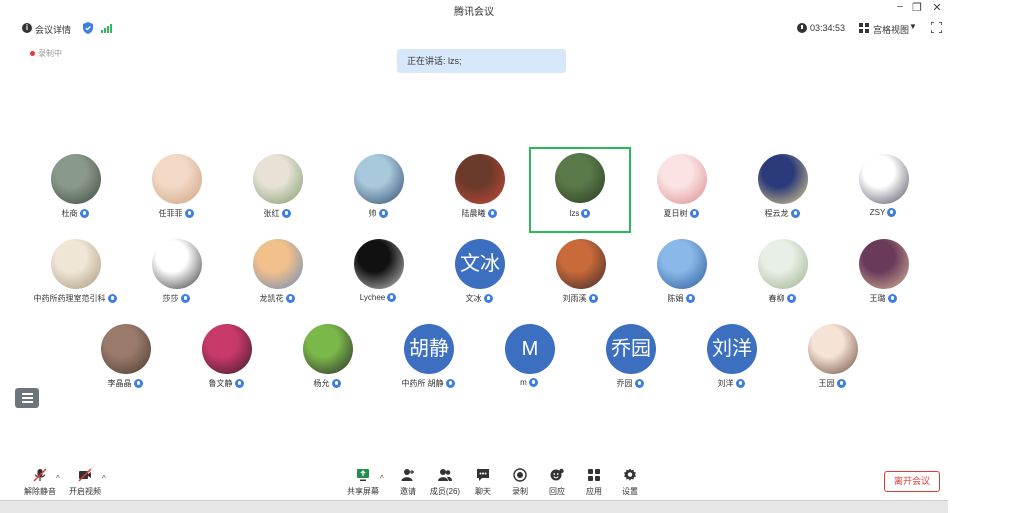 The height and width of the screenshot is (513, 1013). Describe the element at coordinates (445, 482) in the screenshot. I see `members-button: 成员(26)` at that location.